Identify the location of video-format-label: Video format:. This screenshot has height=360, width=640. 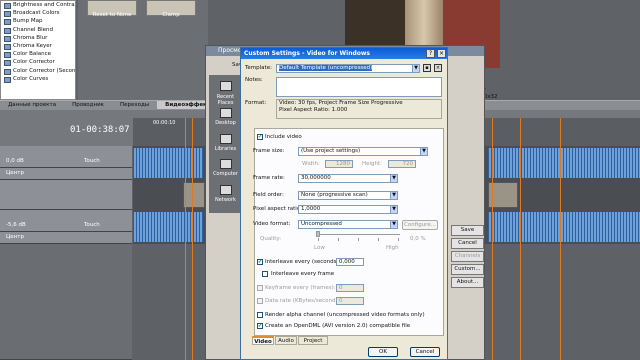
(272, 224).